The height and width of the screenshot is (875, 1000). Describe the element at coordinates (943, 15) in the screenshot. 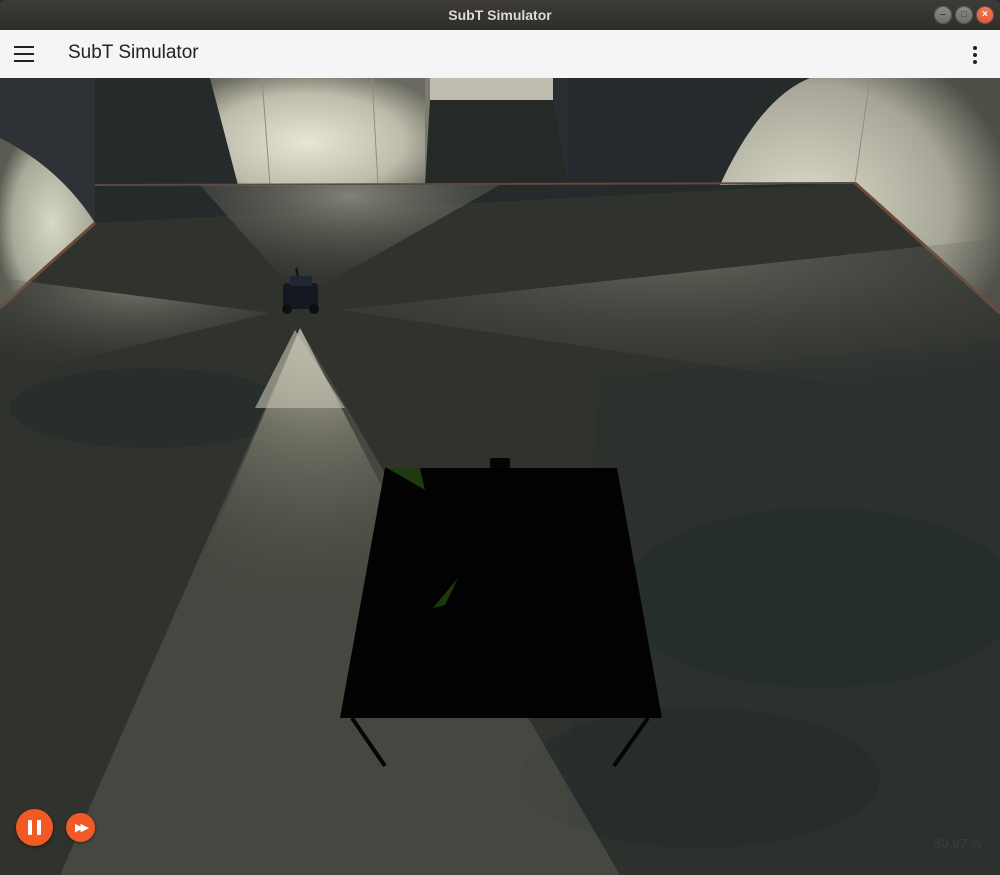

I see `minimize-button: –` at that location.